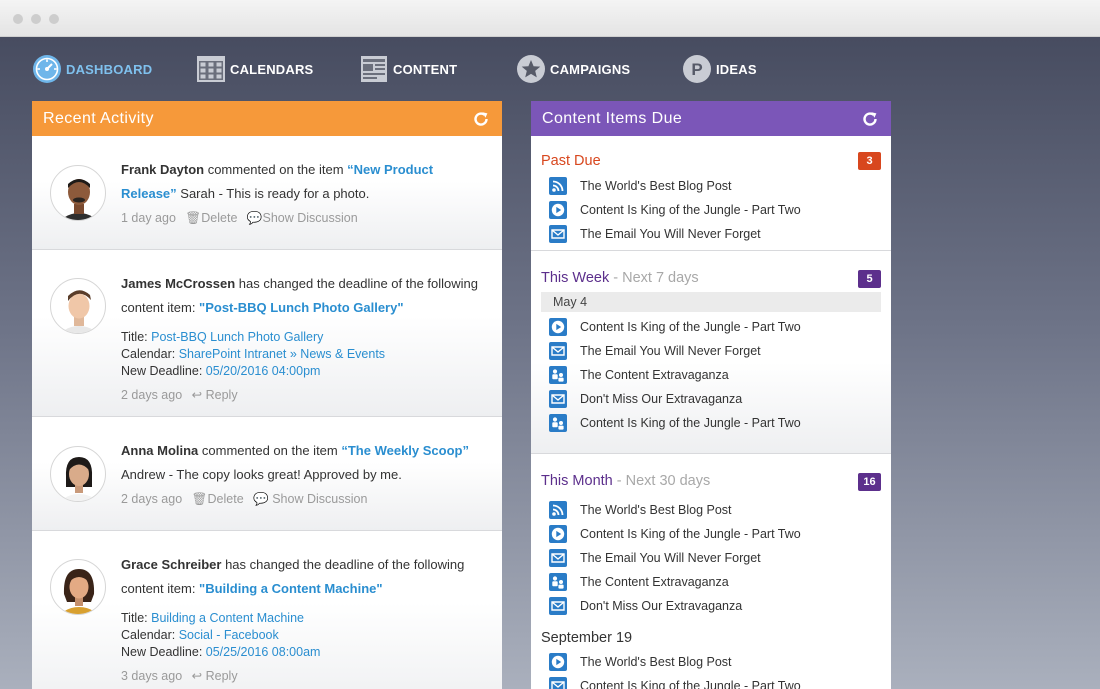 The image size is (1100, 689). I want to click on reply-label: Reply, so click(221, 676).